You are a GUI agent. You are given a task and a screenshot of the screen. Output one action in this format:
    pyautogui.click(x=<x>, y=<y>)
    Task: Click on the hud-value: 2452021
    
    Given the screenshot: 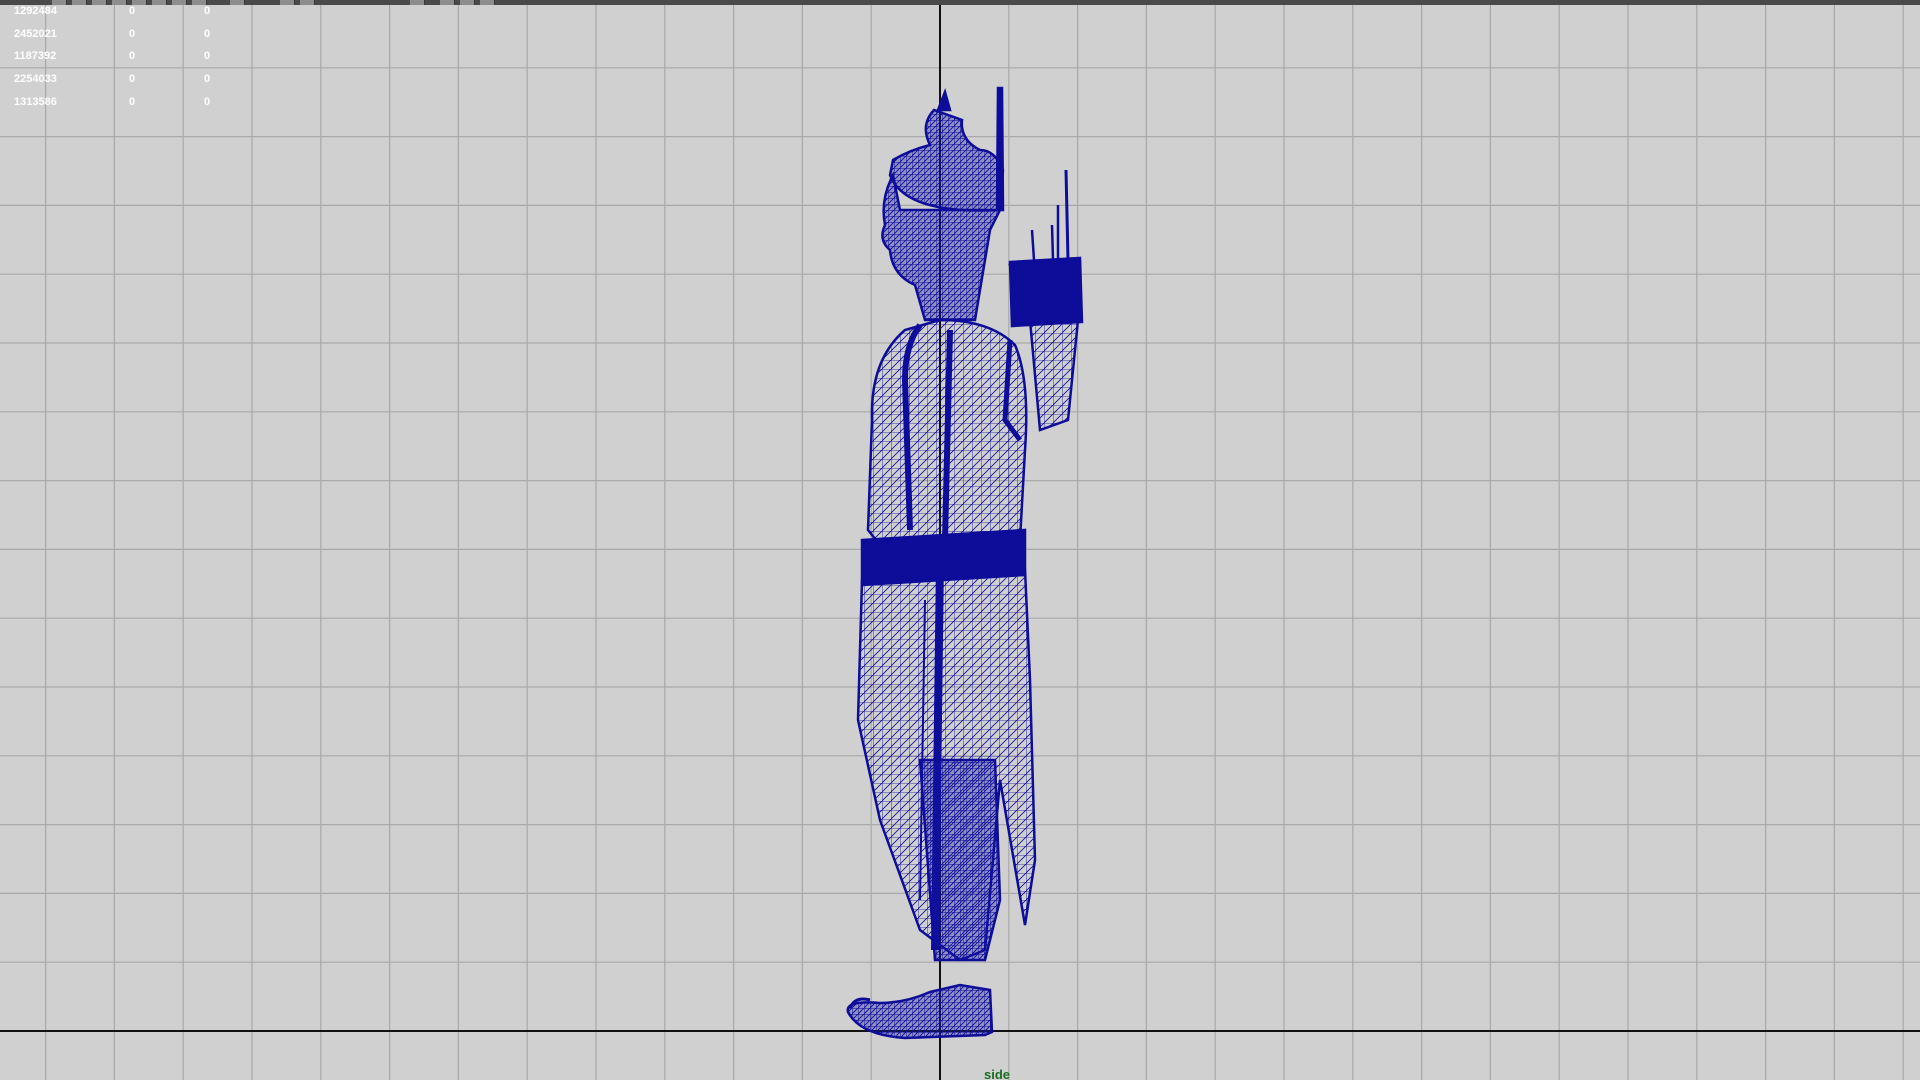 What is the action you would take?
    pyautogui.click(x=35, y=33)
    